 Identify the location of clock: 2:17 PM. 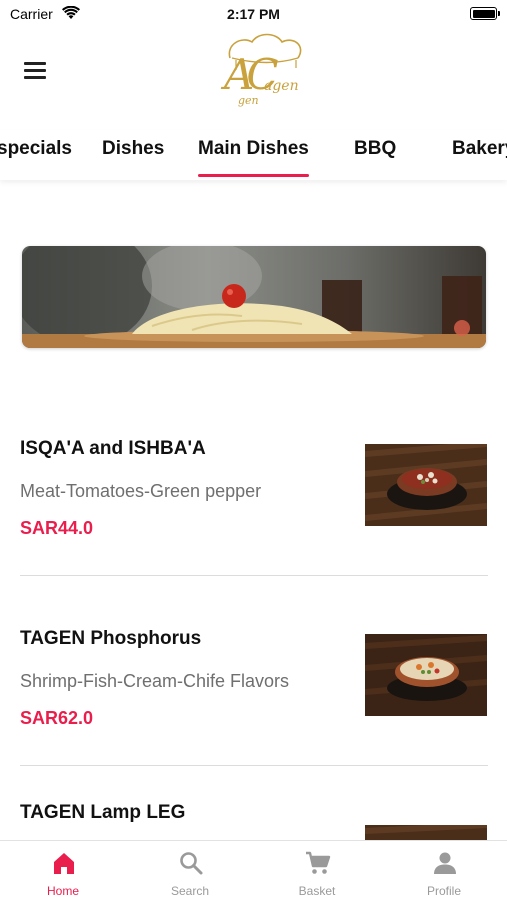
(253, 14).